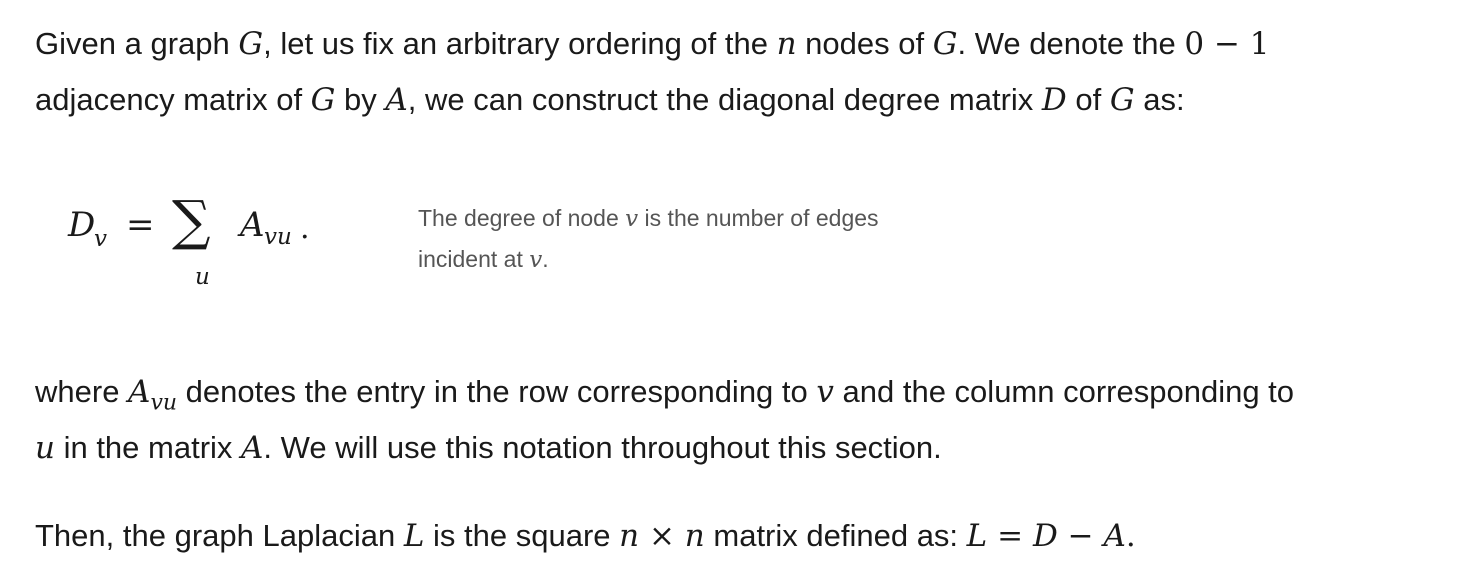 Image resolution: width=1468 pixels, height=584 pixels. What do you see at coordinates (202, 277) in the screenshot?
I see `sum-index: u` at bounding box center [202, 277].